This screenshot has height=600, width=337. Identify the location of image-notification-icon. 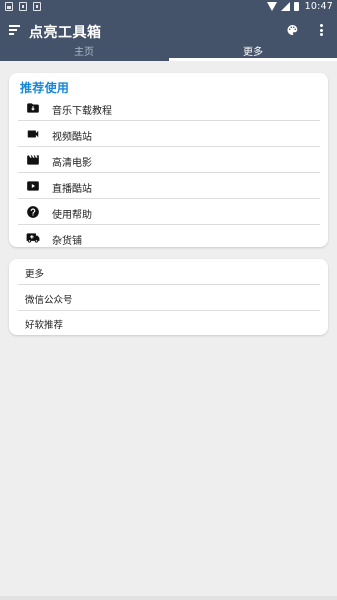
(9, 6).